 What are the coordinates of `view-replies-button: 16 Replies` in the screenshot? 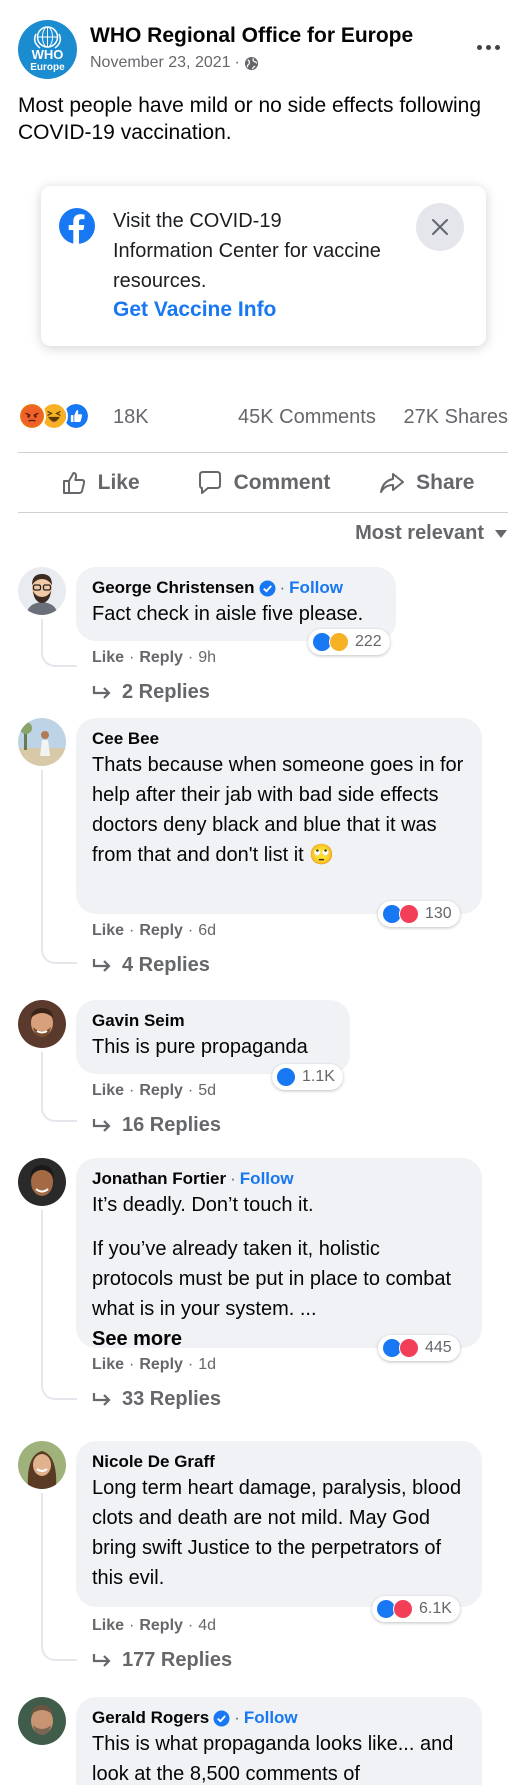 It's located at (156, 1125).